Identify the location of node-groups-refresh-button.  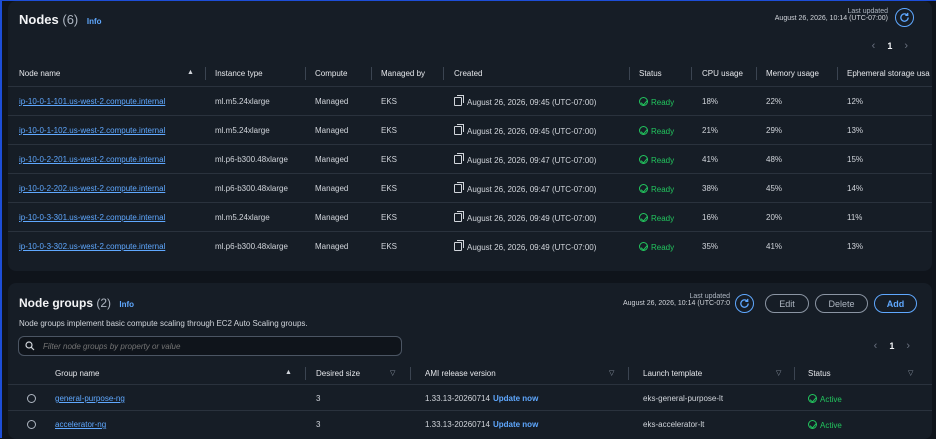
(744, 303).